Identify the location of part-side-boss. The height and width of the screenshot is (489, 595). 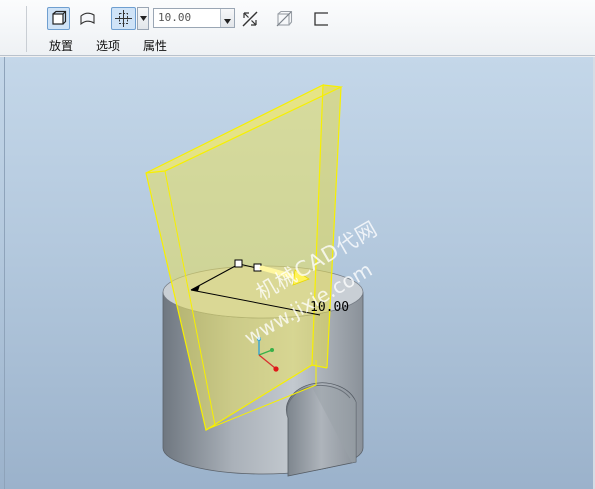
(321, 429).